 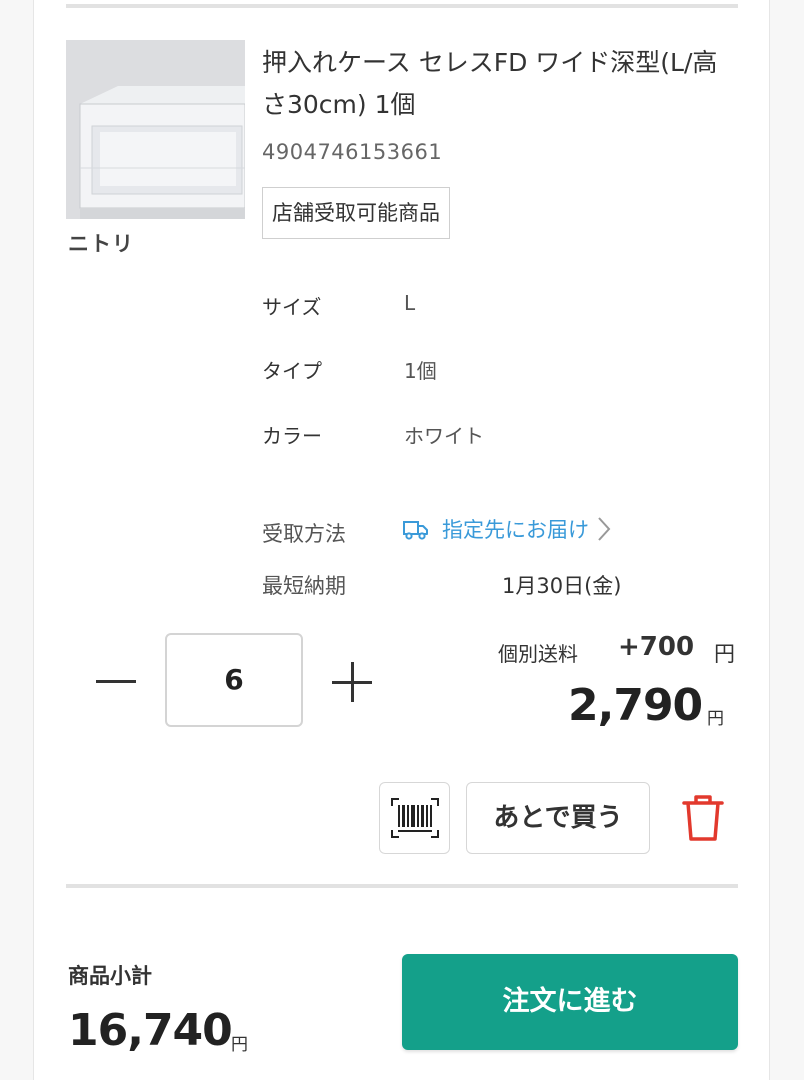 I want to click on minus-icon, so click(x=116, y=680).